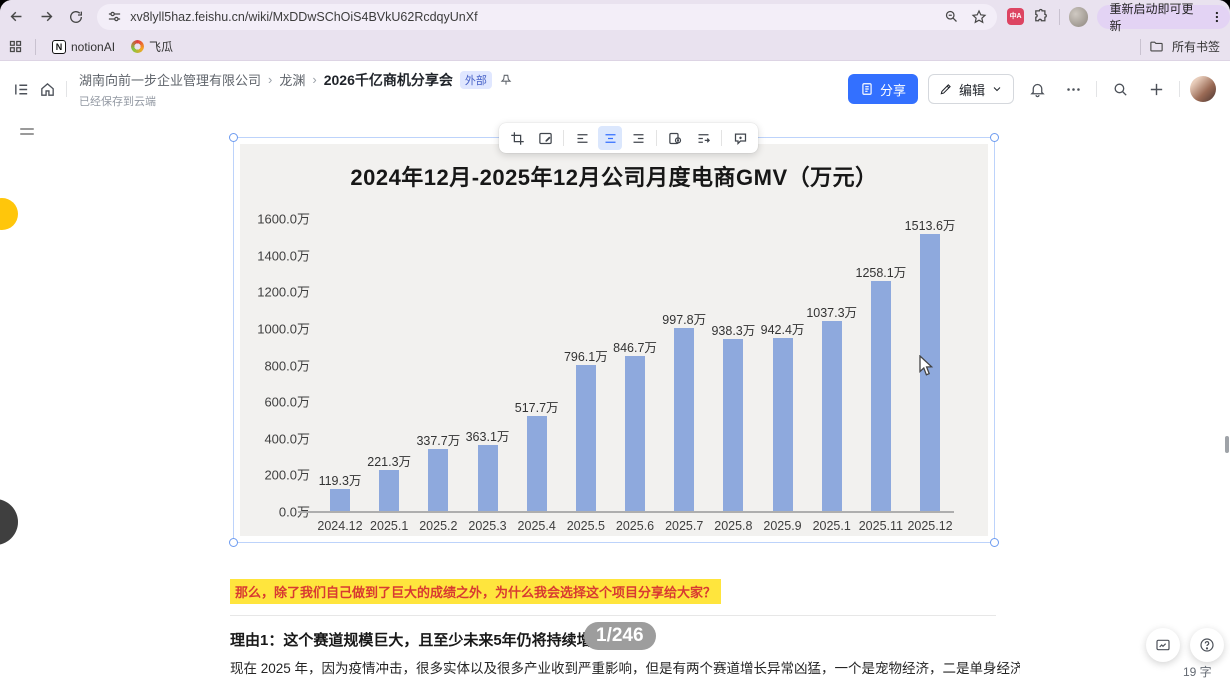 The height and width of the screenshot is (680, 1230). What do you see at coordinates (389, 462) in the screenshot?
I see `bar-value-label: 221.3万` at bounding box center [389, 462].